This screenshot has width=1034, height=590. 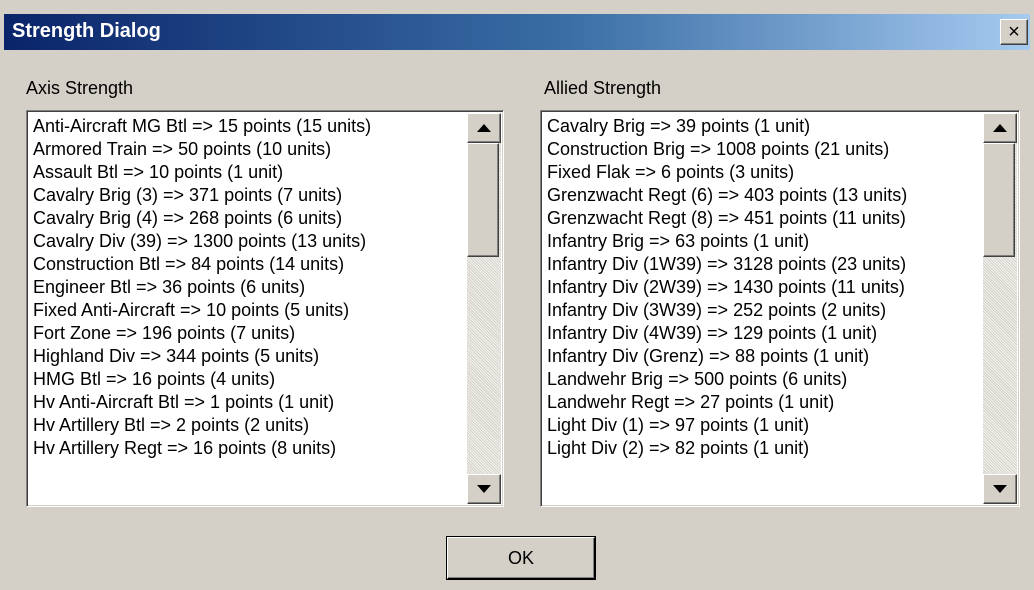 I want to click on ok-button: OK, so click(x=521, y=558).